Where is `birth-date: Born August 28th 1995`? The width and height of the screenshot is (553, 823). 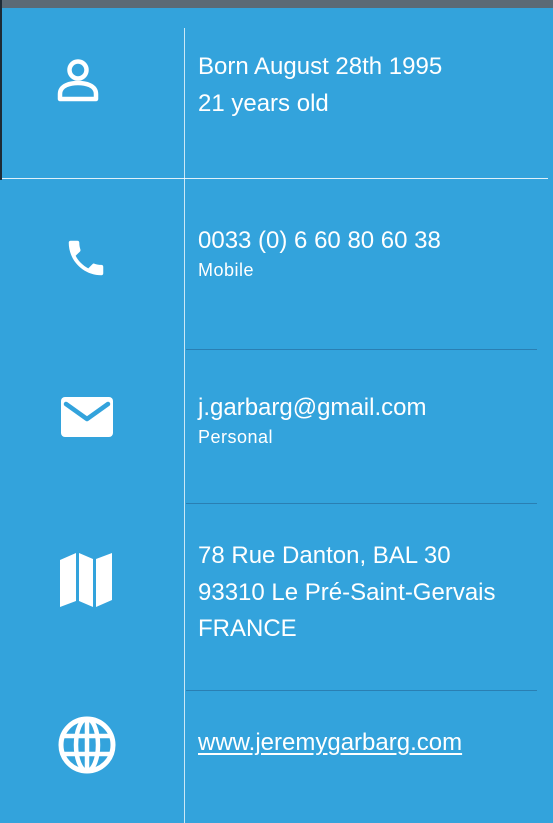 birth-date: Born August 28th 1995 is located at coordinates (320, 66).